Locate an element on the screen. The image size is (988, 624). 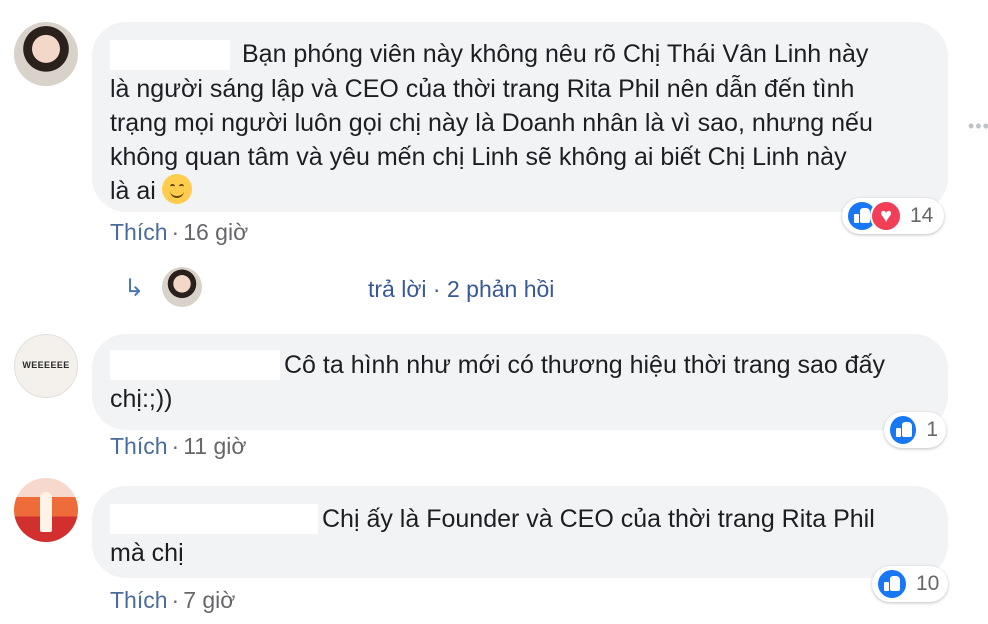
comment-text-last: là ai is located at coordinates (151, 191).